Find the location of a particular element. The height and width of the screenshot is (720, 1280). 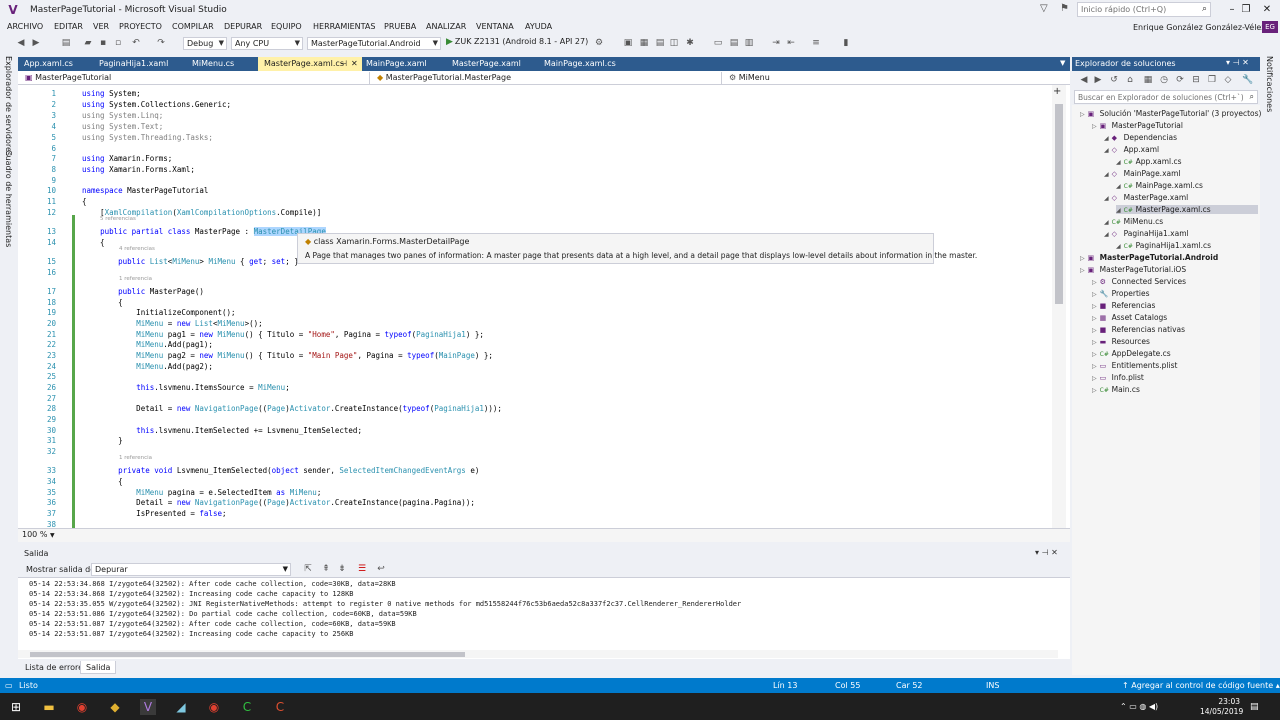

comment-icon: ▤ is located at coordinates (734, 43).